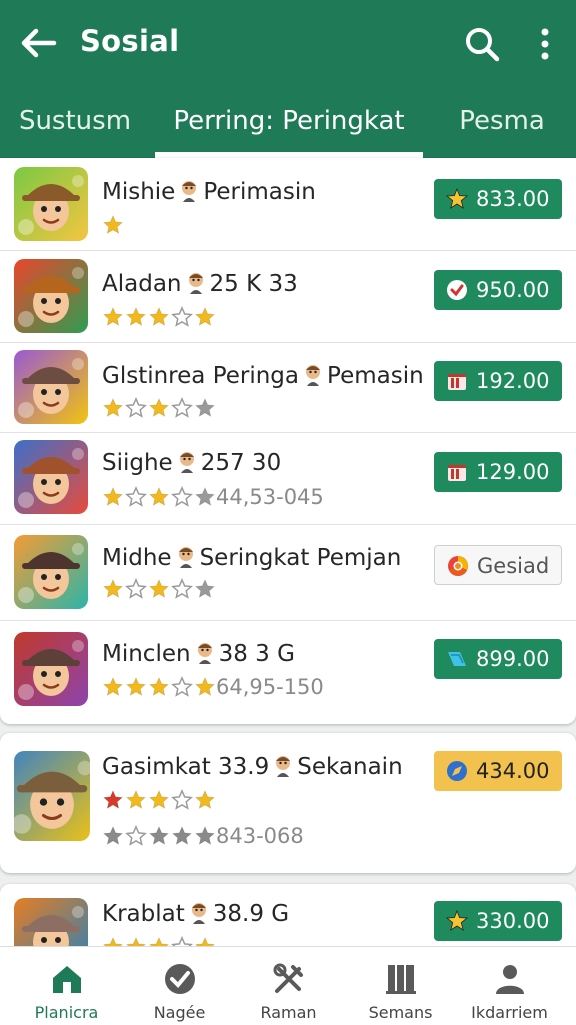 This screenshot has height=1025, width=576. I want to click on price-label: 833.00, so click(513, 199).